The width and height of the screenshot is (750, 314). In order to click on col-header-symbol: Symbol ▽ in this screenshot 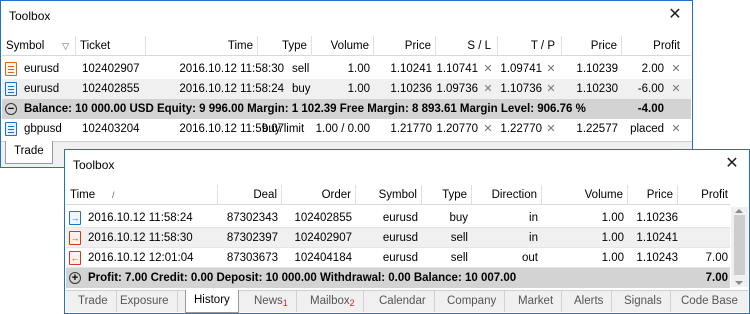, I will do `click(39, 46)`.